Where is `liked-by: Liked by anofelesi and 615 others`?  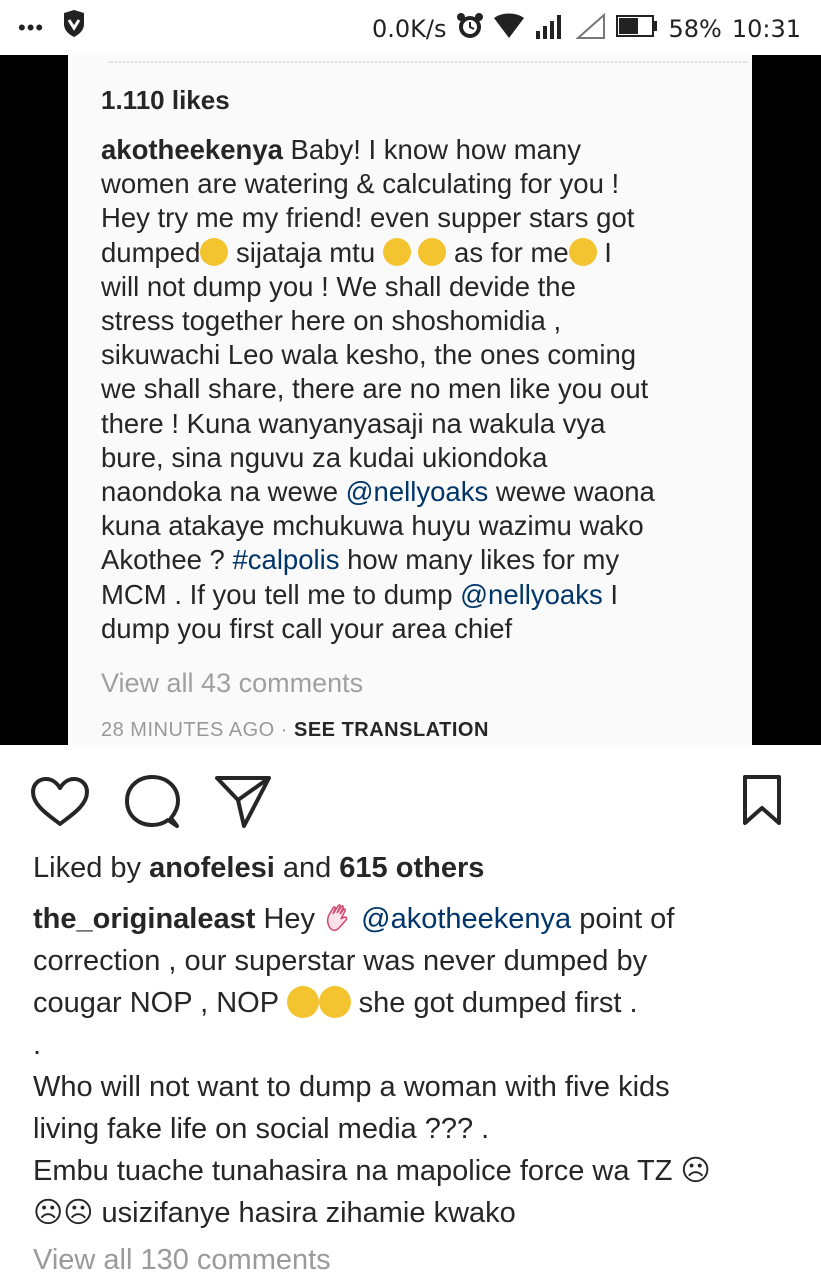
liked-by: Liked by anofelesi and 615 others is located at coordinates (259, 868).